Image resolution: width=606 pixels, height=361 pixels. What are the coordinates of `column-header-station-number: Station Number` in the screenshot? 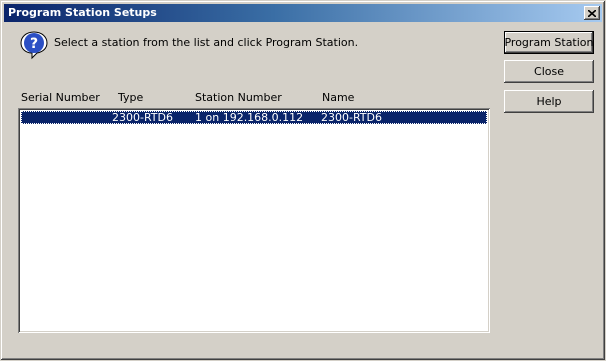 It's located at (238, 97).